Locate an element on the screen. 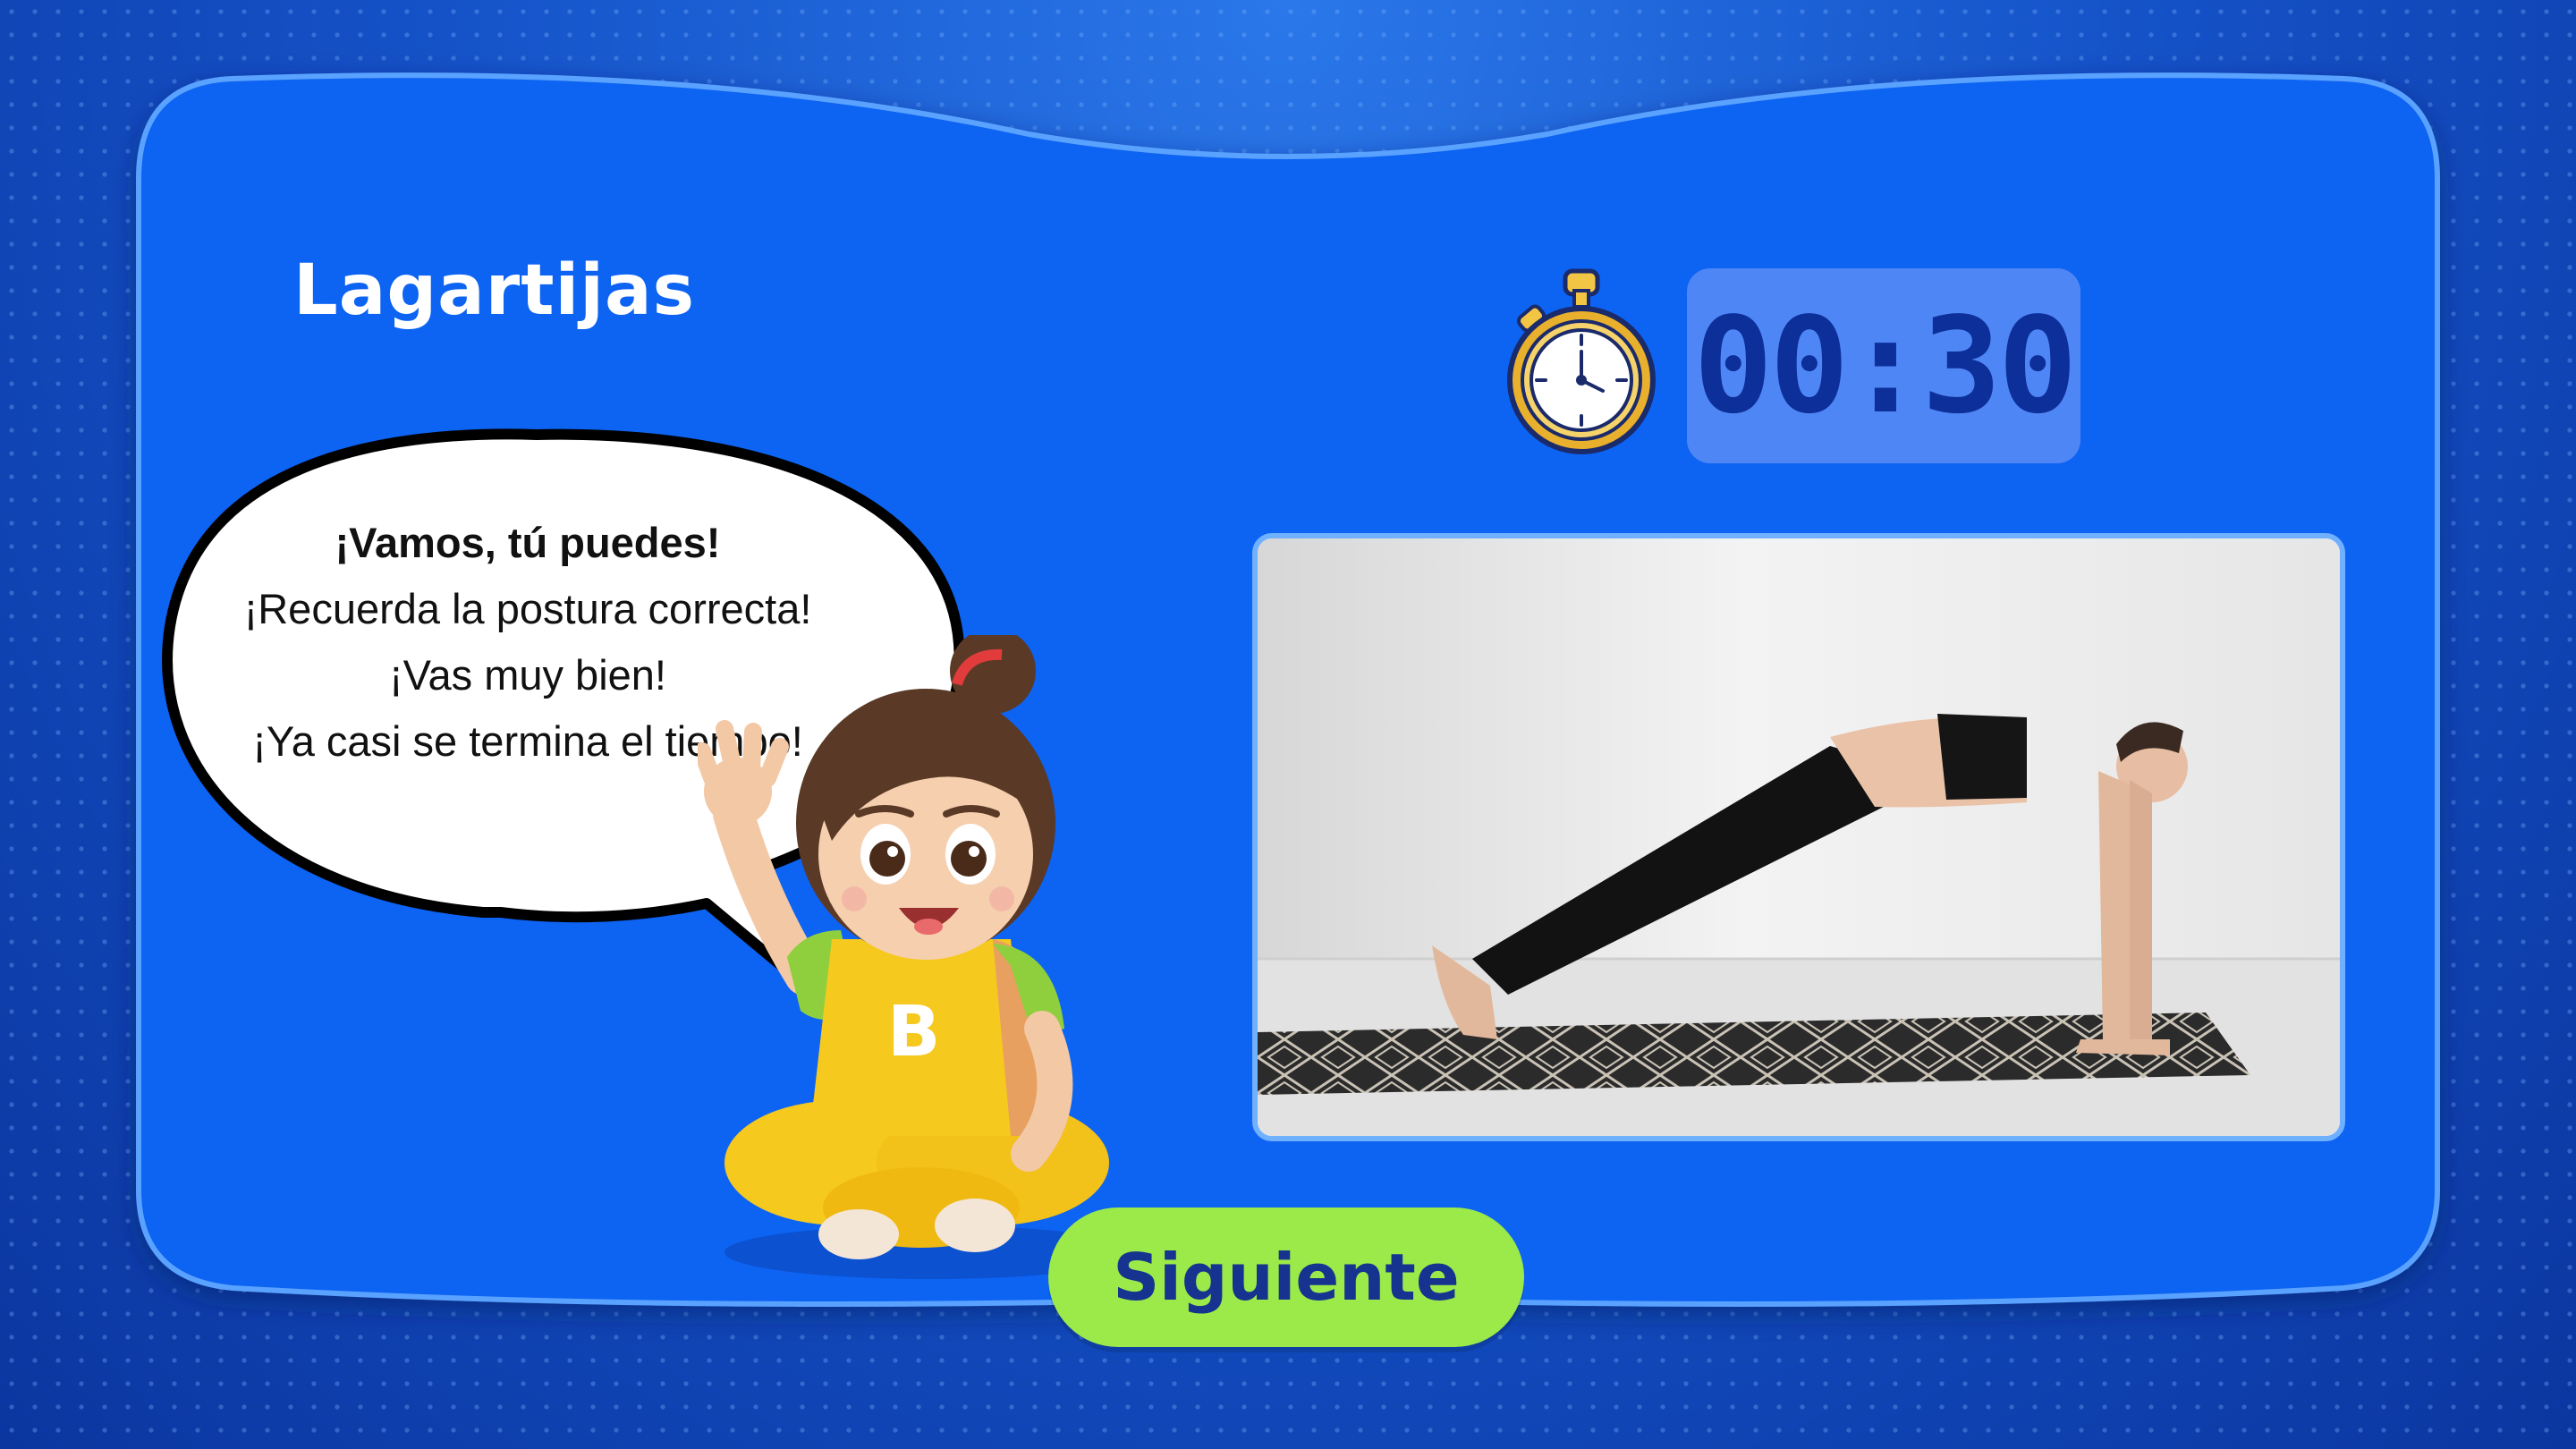 The image size is (2576, 1449). shirt-letter: B is located at coordinates (913, 1032).